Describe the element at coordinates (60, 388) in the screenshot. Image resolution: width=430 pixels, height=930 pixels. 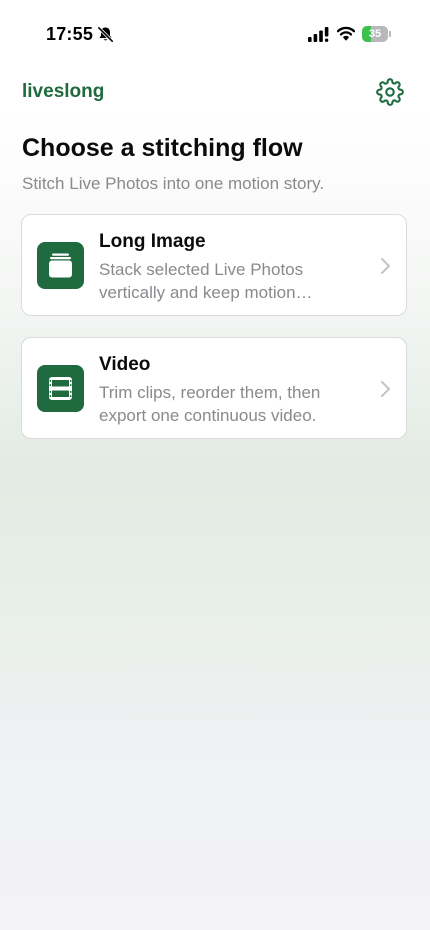
I see `film-strip-icon` at that location.